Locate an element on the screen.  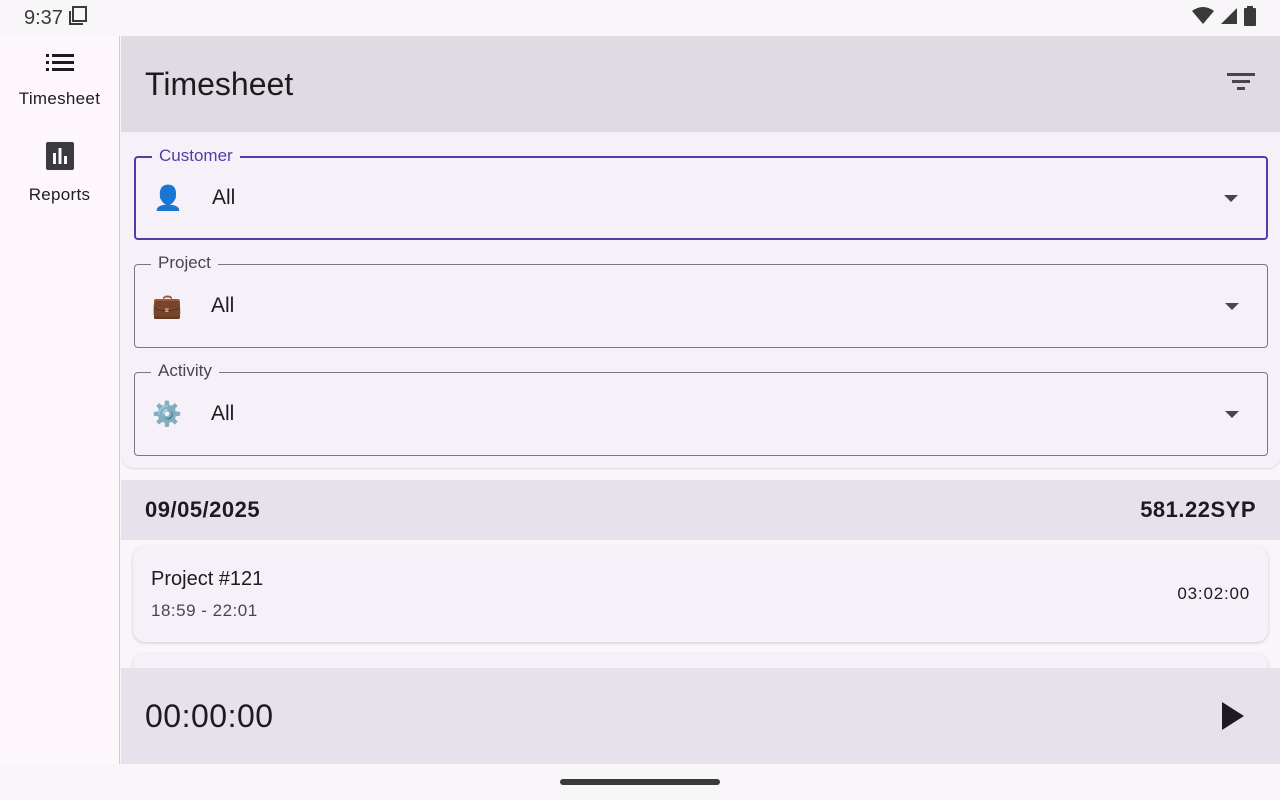
navigation-rail: Timesheet Reports is located at coordinates (60, 400).